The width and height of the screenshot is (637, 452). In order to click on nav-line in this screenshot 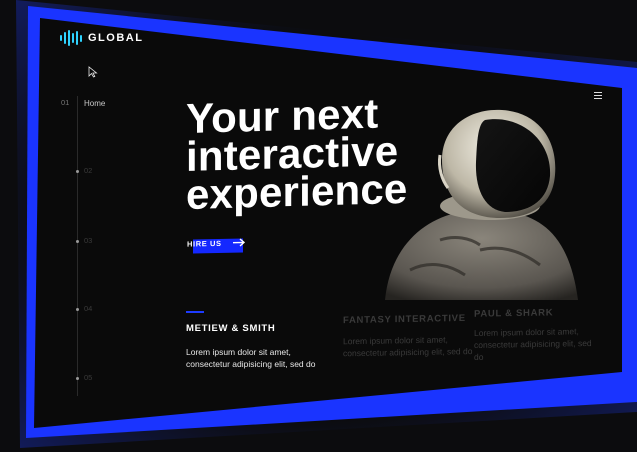, I will do `click(77, 246)`.